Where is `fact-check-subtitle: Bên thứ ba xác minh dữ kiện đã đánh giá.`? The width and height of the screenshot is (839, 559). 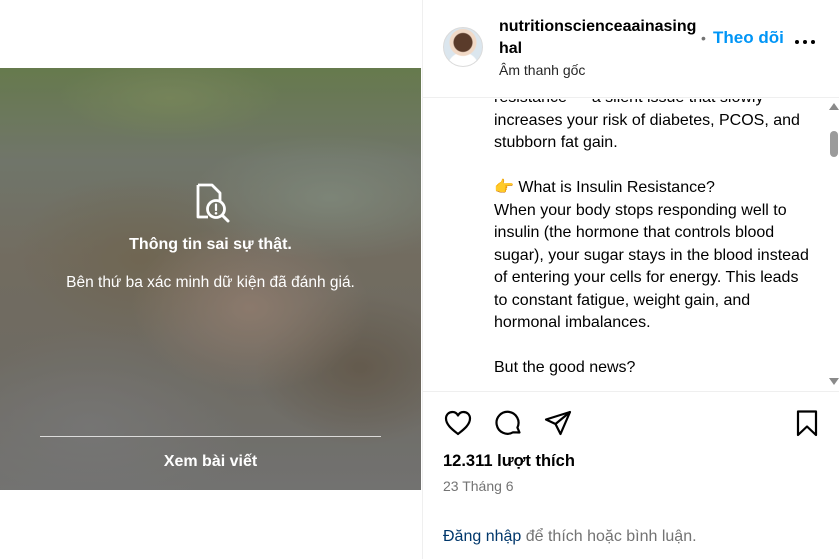
fact-check-subtitle: Bên thứ ba xác minh dữ kiện đã đánh giá. is located at coordinates (210, 282).